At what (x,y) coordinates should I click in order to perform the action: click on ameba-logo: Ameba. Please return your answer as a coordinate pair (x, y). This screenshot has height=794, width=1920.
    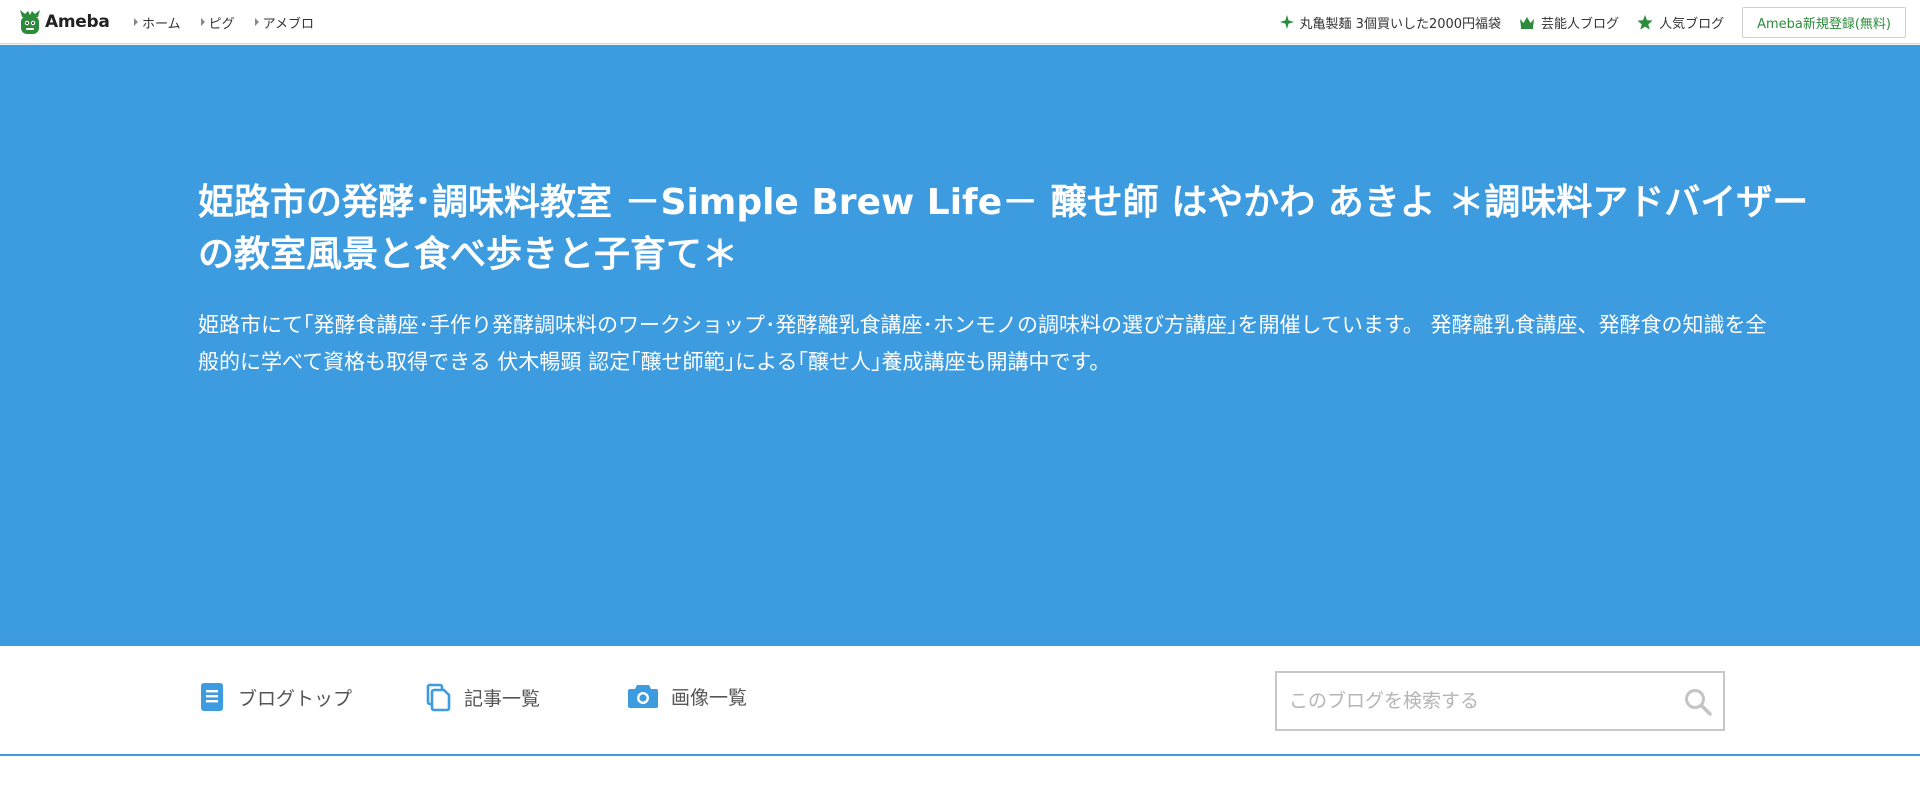
    Looking at the image, I should click on (64, 22).